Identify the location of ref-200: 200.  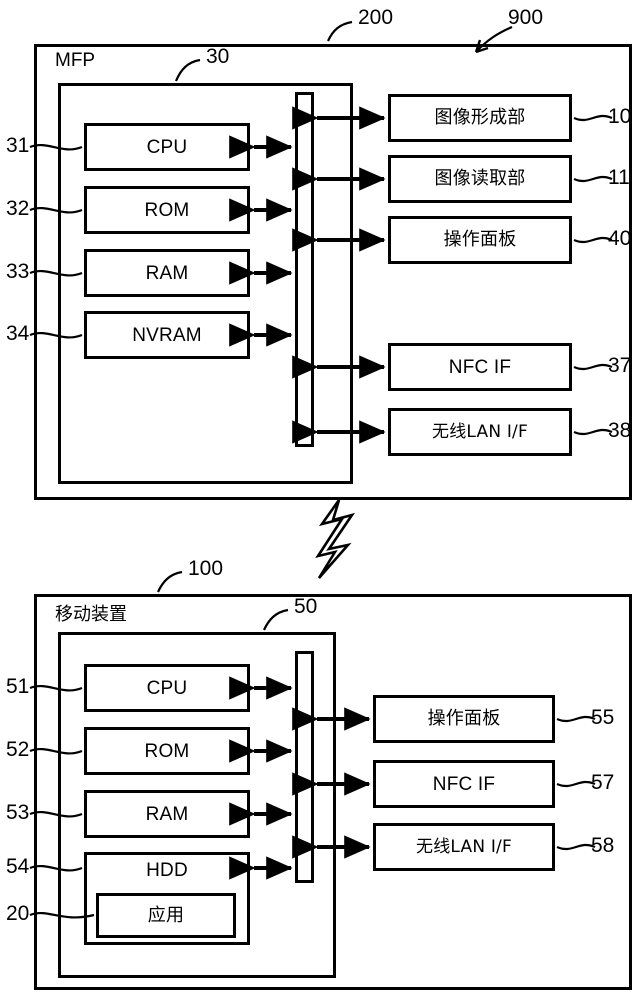
(376, 17).